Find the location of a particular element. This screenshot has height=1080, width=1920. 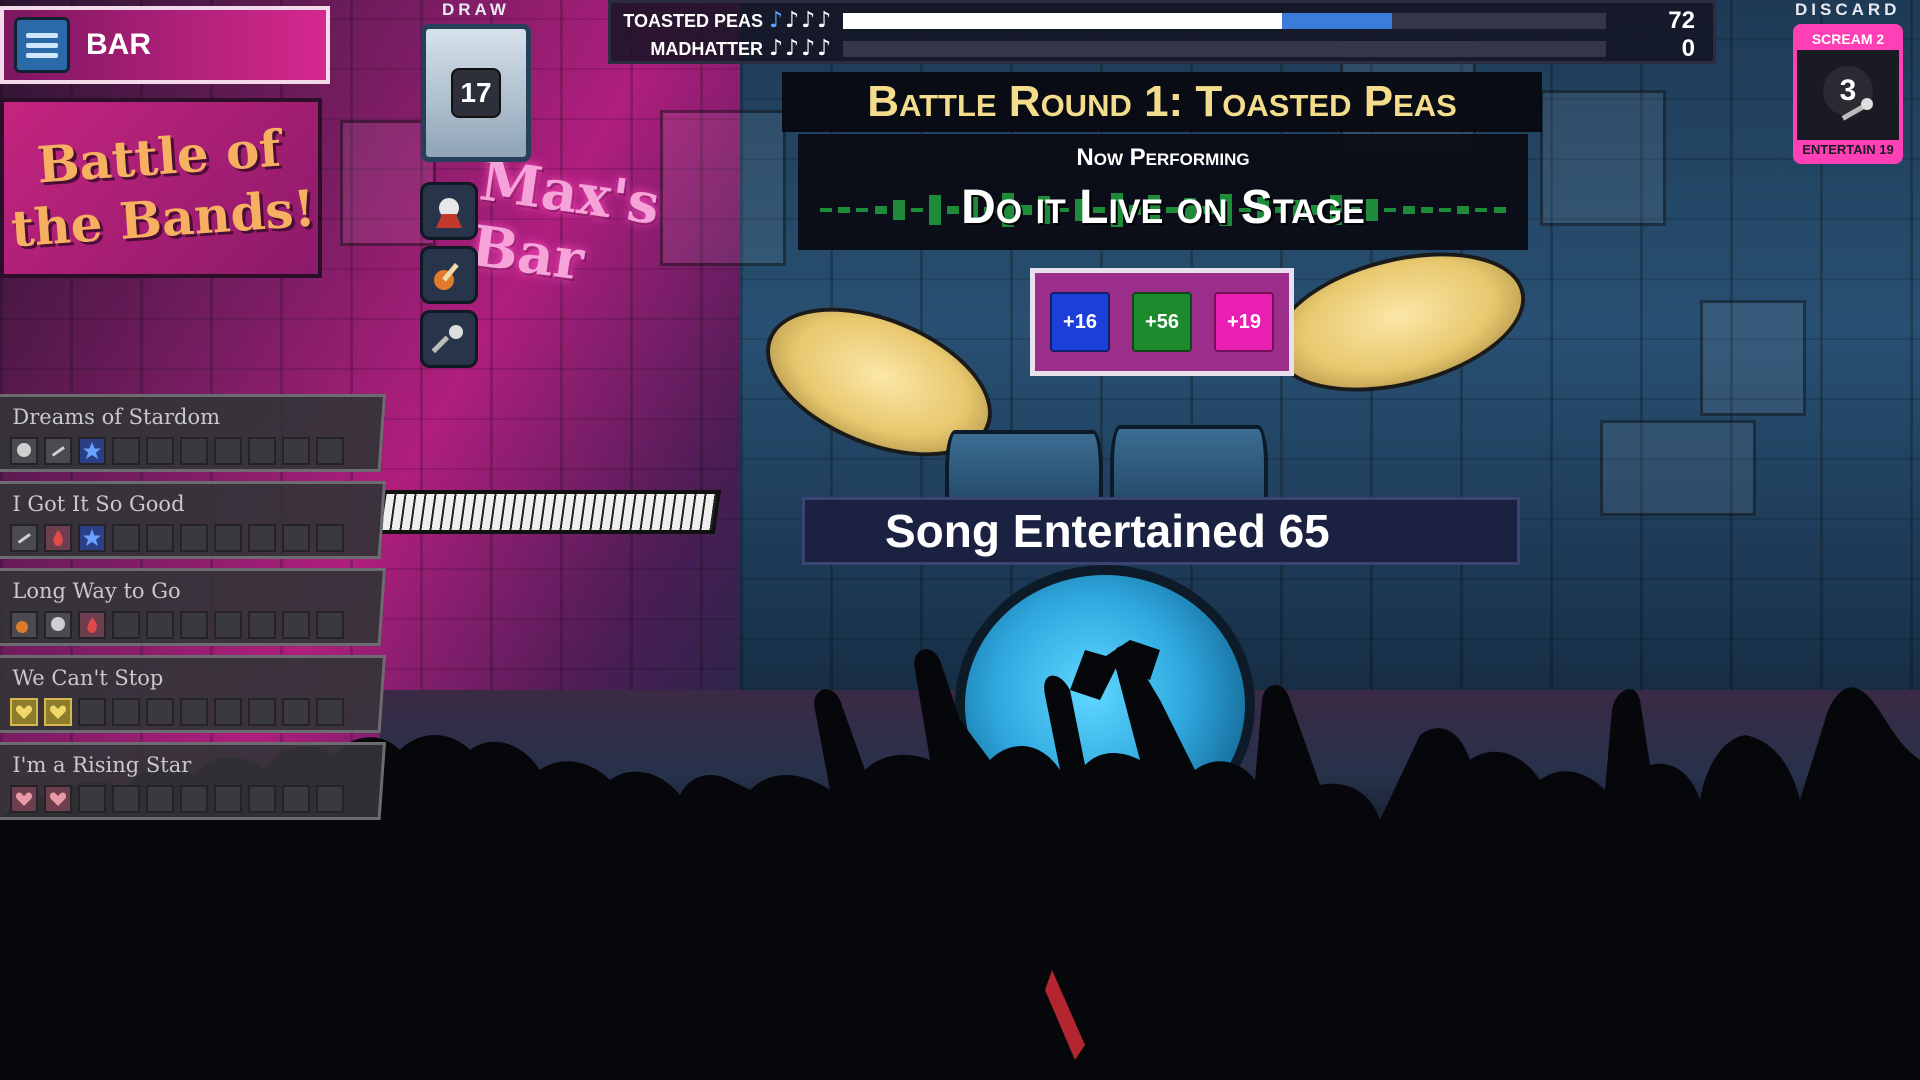

song-card: We Can't Stop is located at coordinates (193, 694).